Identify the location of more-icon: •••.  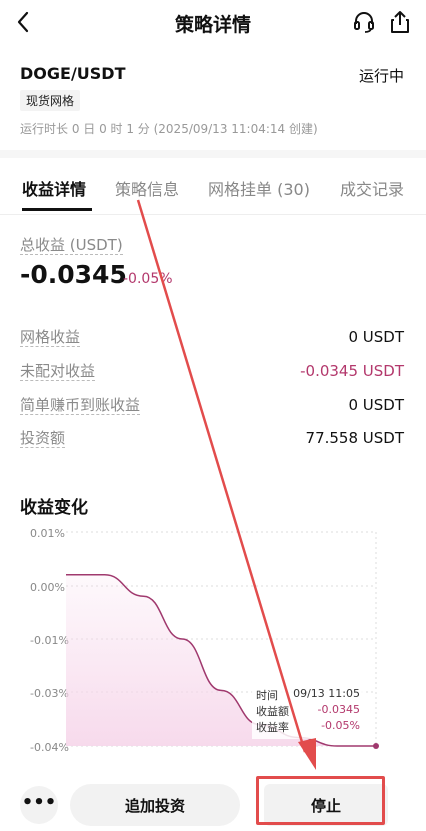
(39, 802).